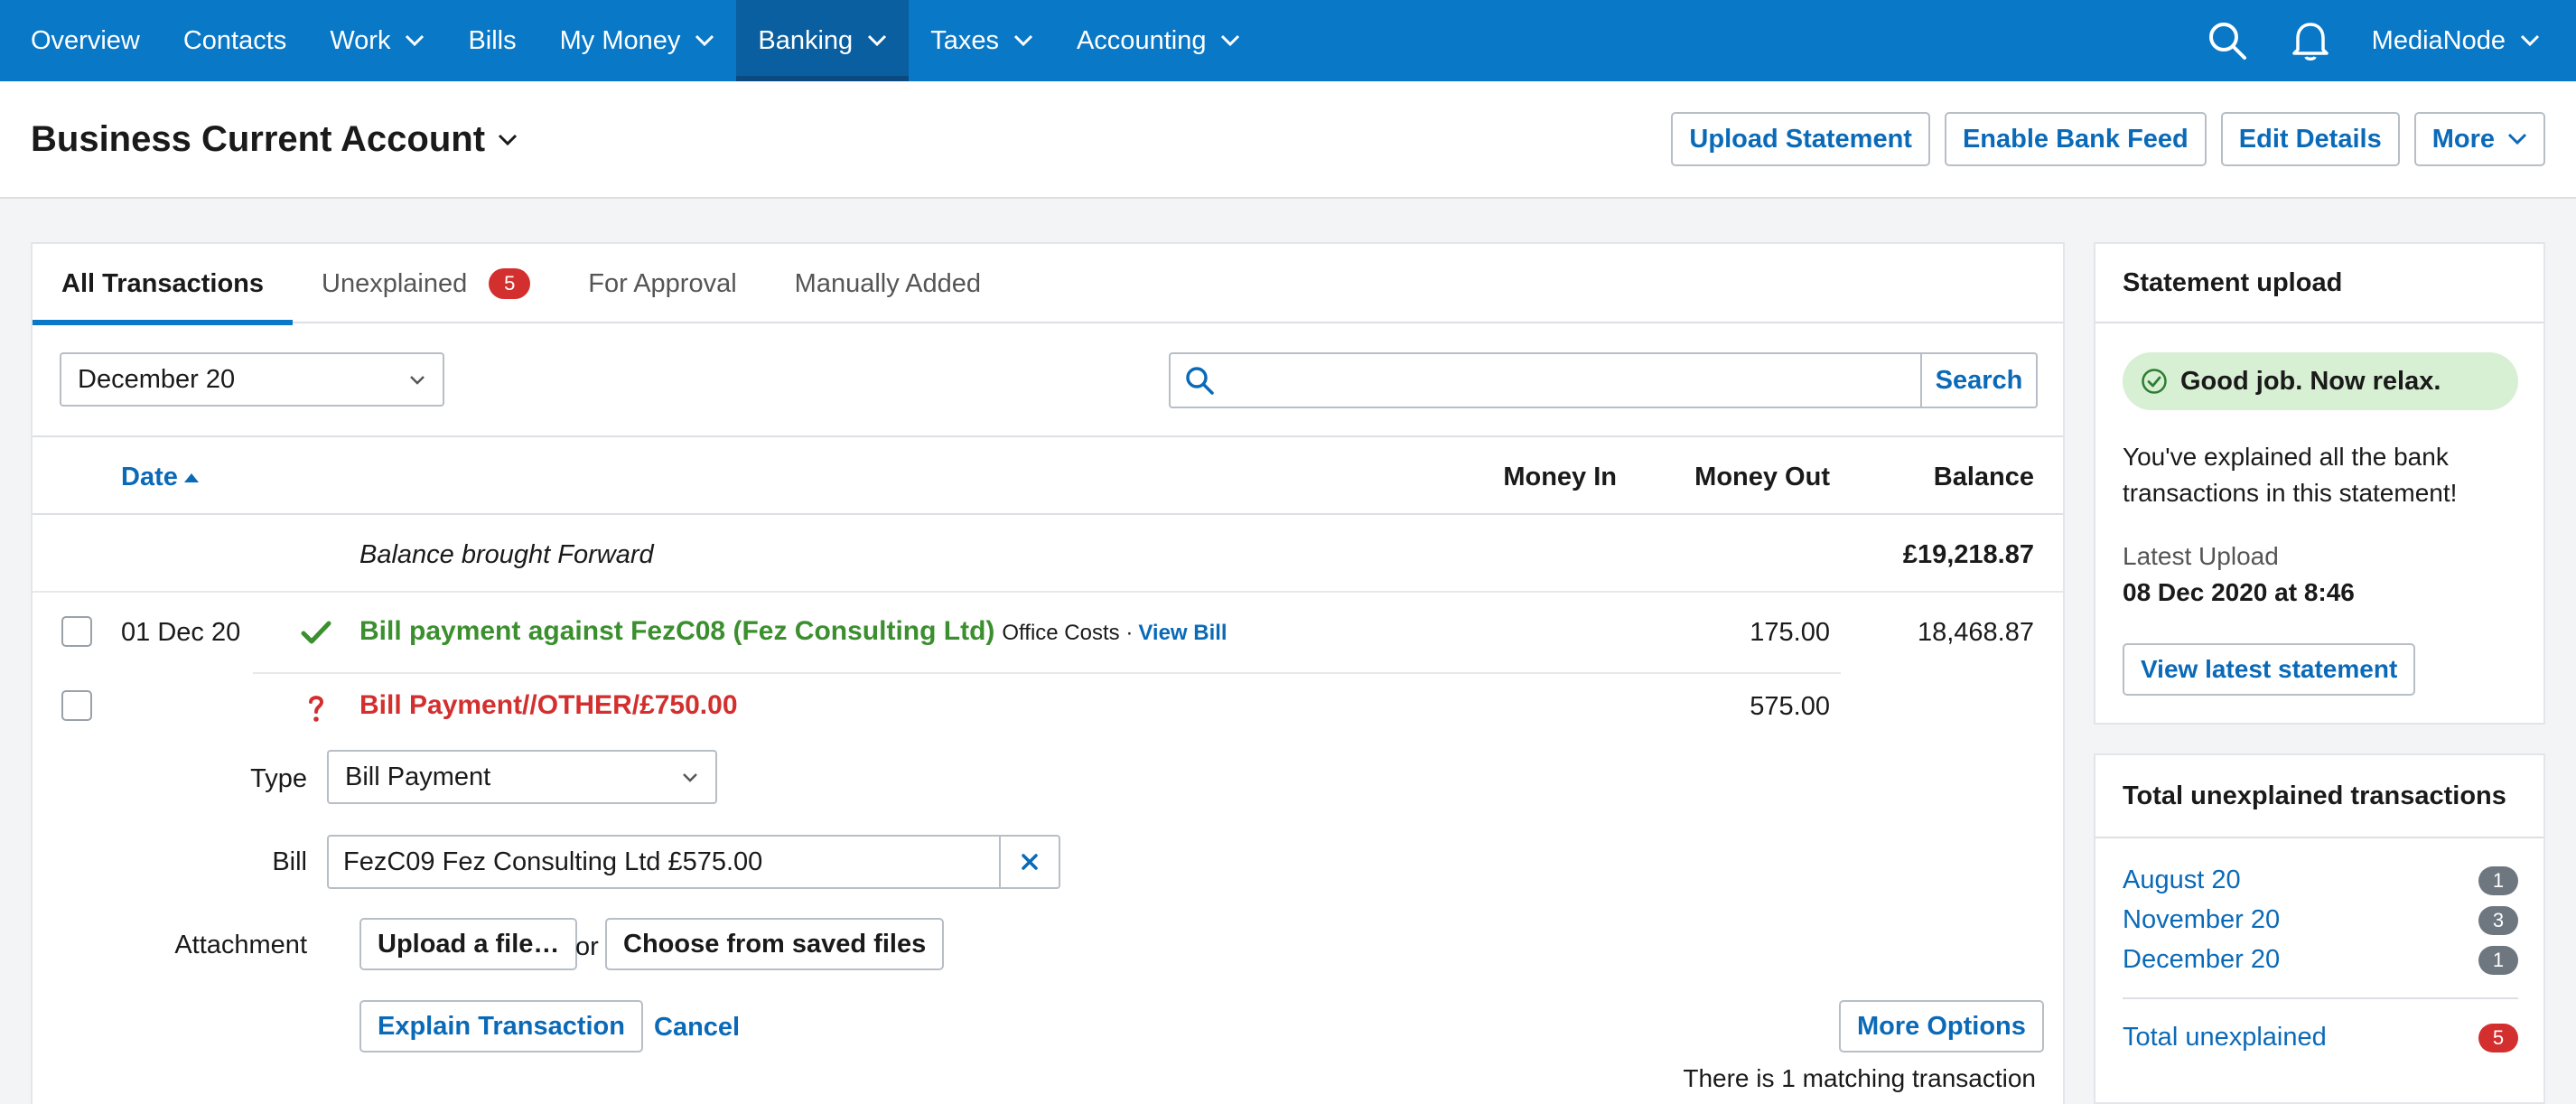 This screenshot has height=1104, width=2576. I want to click on balance-value: 18,468.87, so click(1975, 632).